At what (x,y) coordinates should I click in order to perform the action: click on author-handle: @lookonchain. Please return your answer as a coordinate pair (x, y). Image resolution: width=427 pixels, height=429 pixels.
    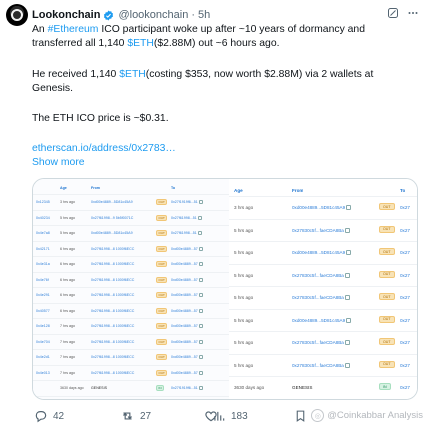
    Looking at the image, I should click on (153, 15).